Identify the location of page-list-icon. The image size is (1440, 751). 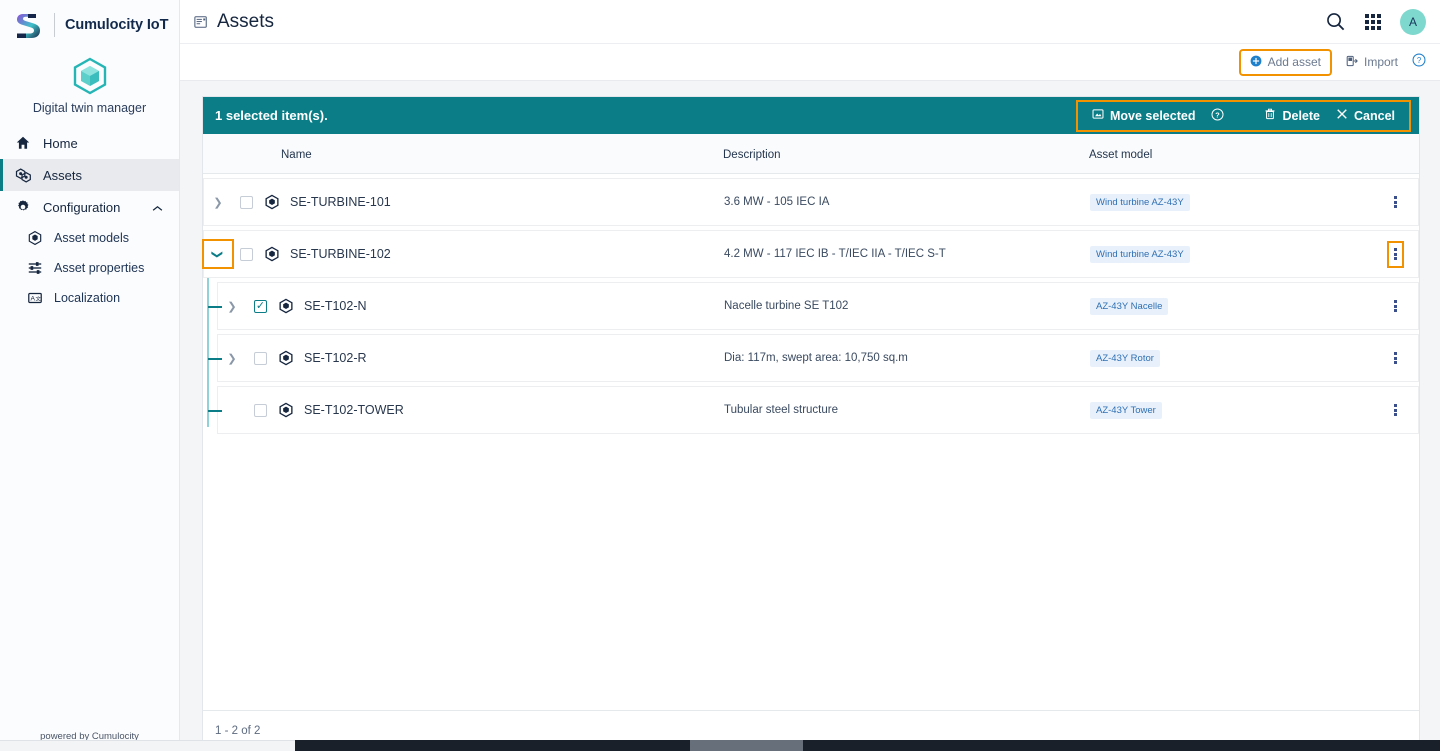
(201, 22).